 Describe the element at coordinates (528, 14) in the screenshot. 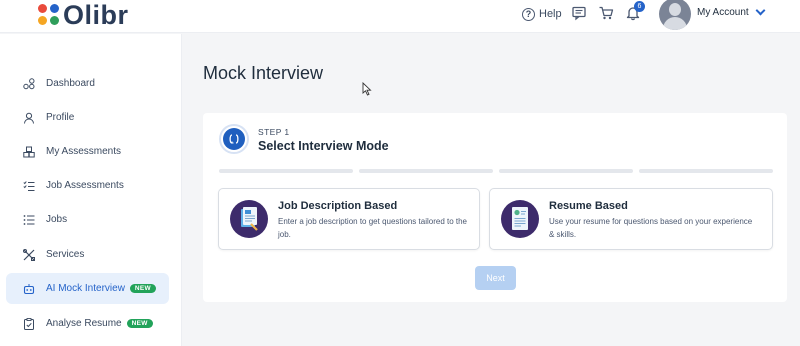

I see `help-icon: ?` at that location.